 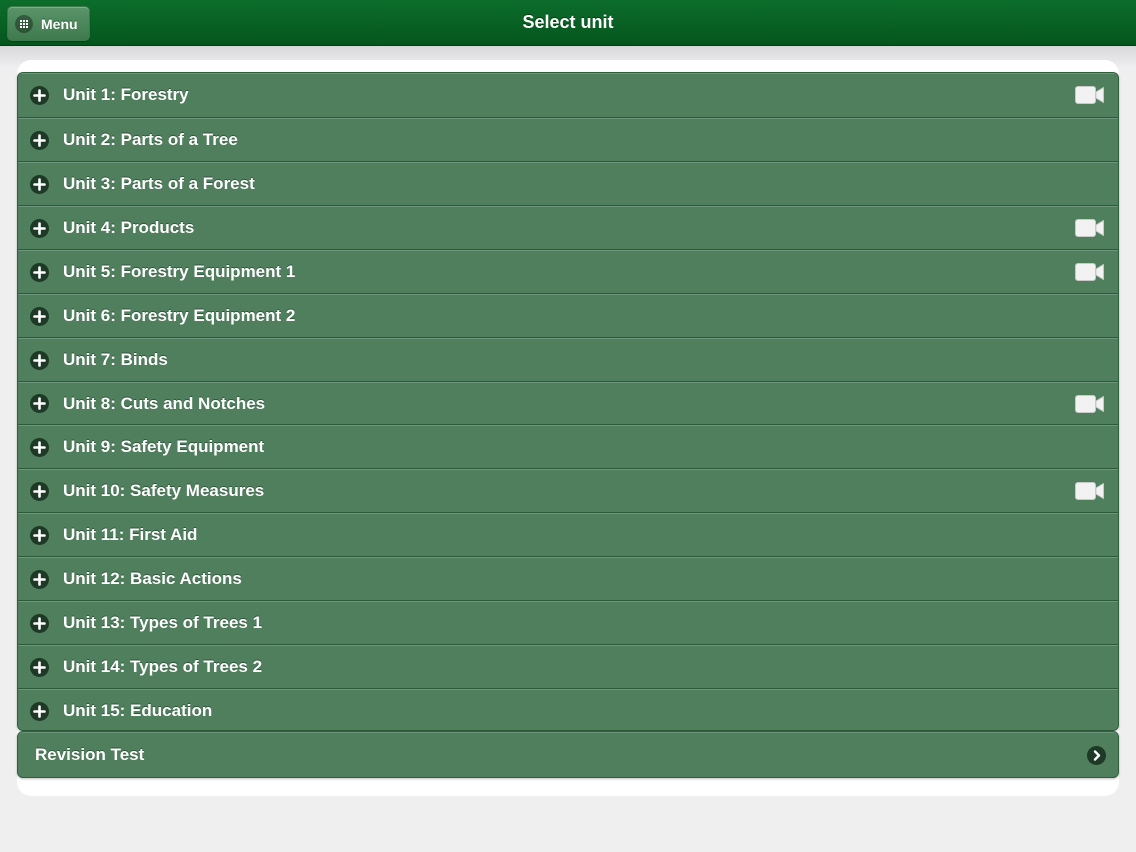 What do you see at coordinates (568, 95) in the screenshot?
I see `unit-row: Unit 1: Forestry` at bounding box center [568, 95].